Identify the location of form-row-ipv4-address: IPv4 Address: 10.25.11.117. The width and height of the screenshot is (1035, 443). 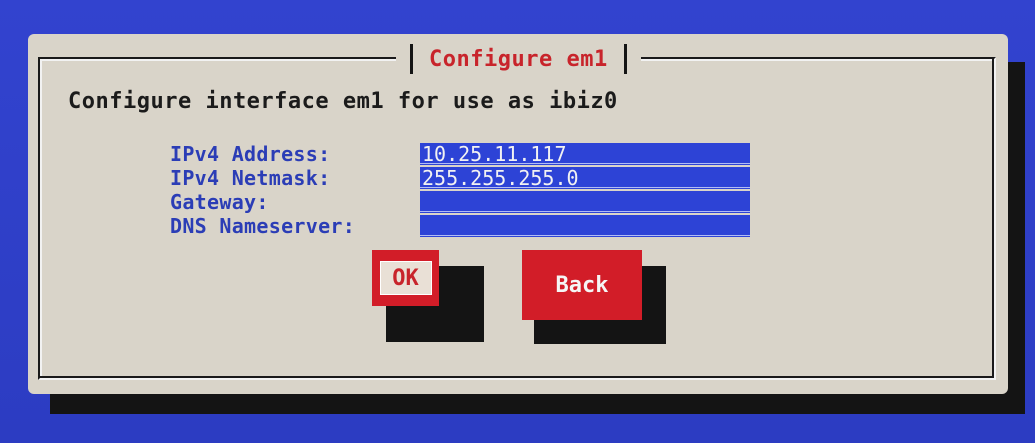
(470, 154).